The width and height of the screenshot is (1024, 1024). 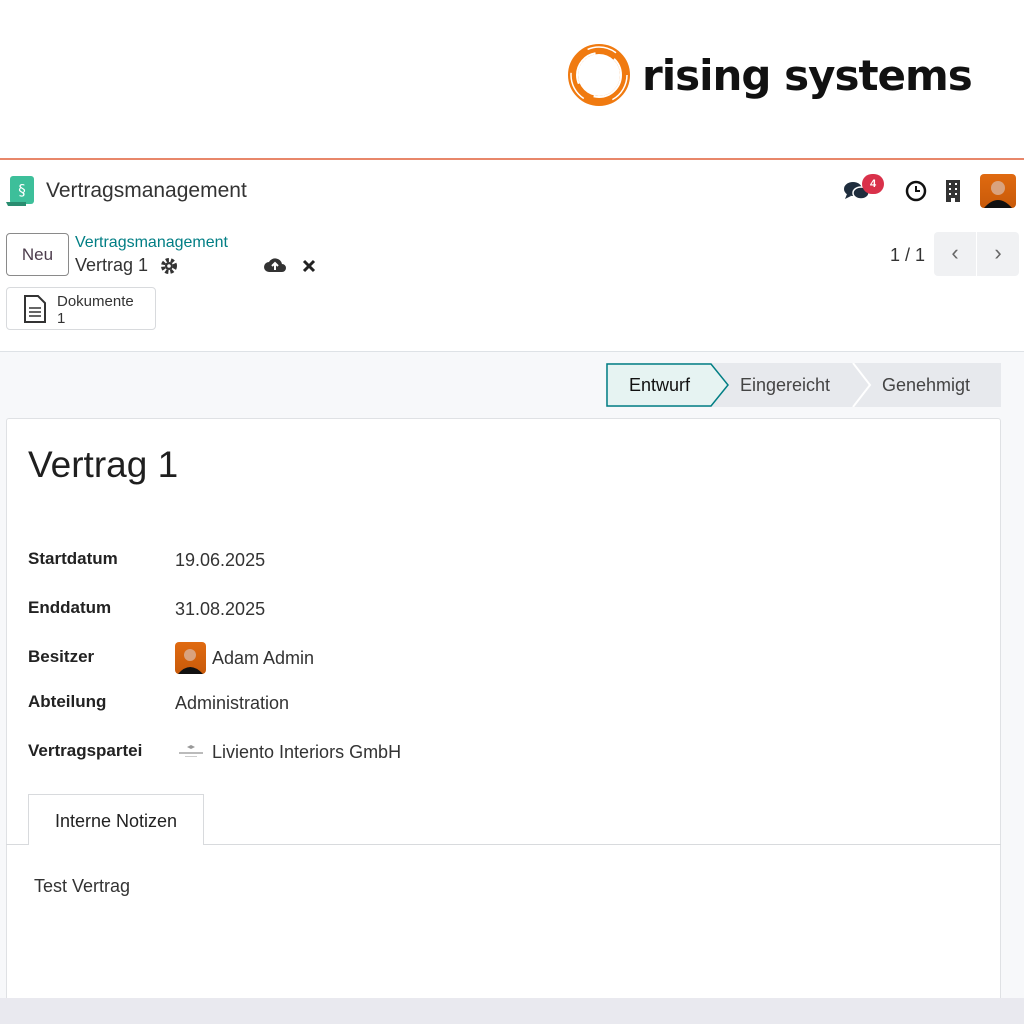 What do you see at coordinates (82, 886) in the screenshot?
I see `notes-field: Test Vertrag` at bounding box center [82, 886].